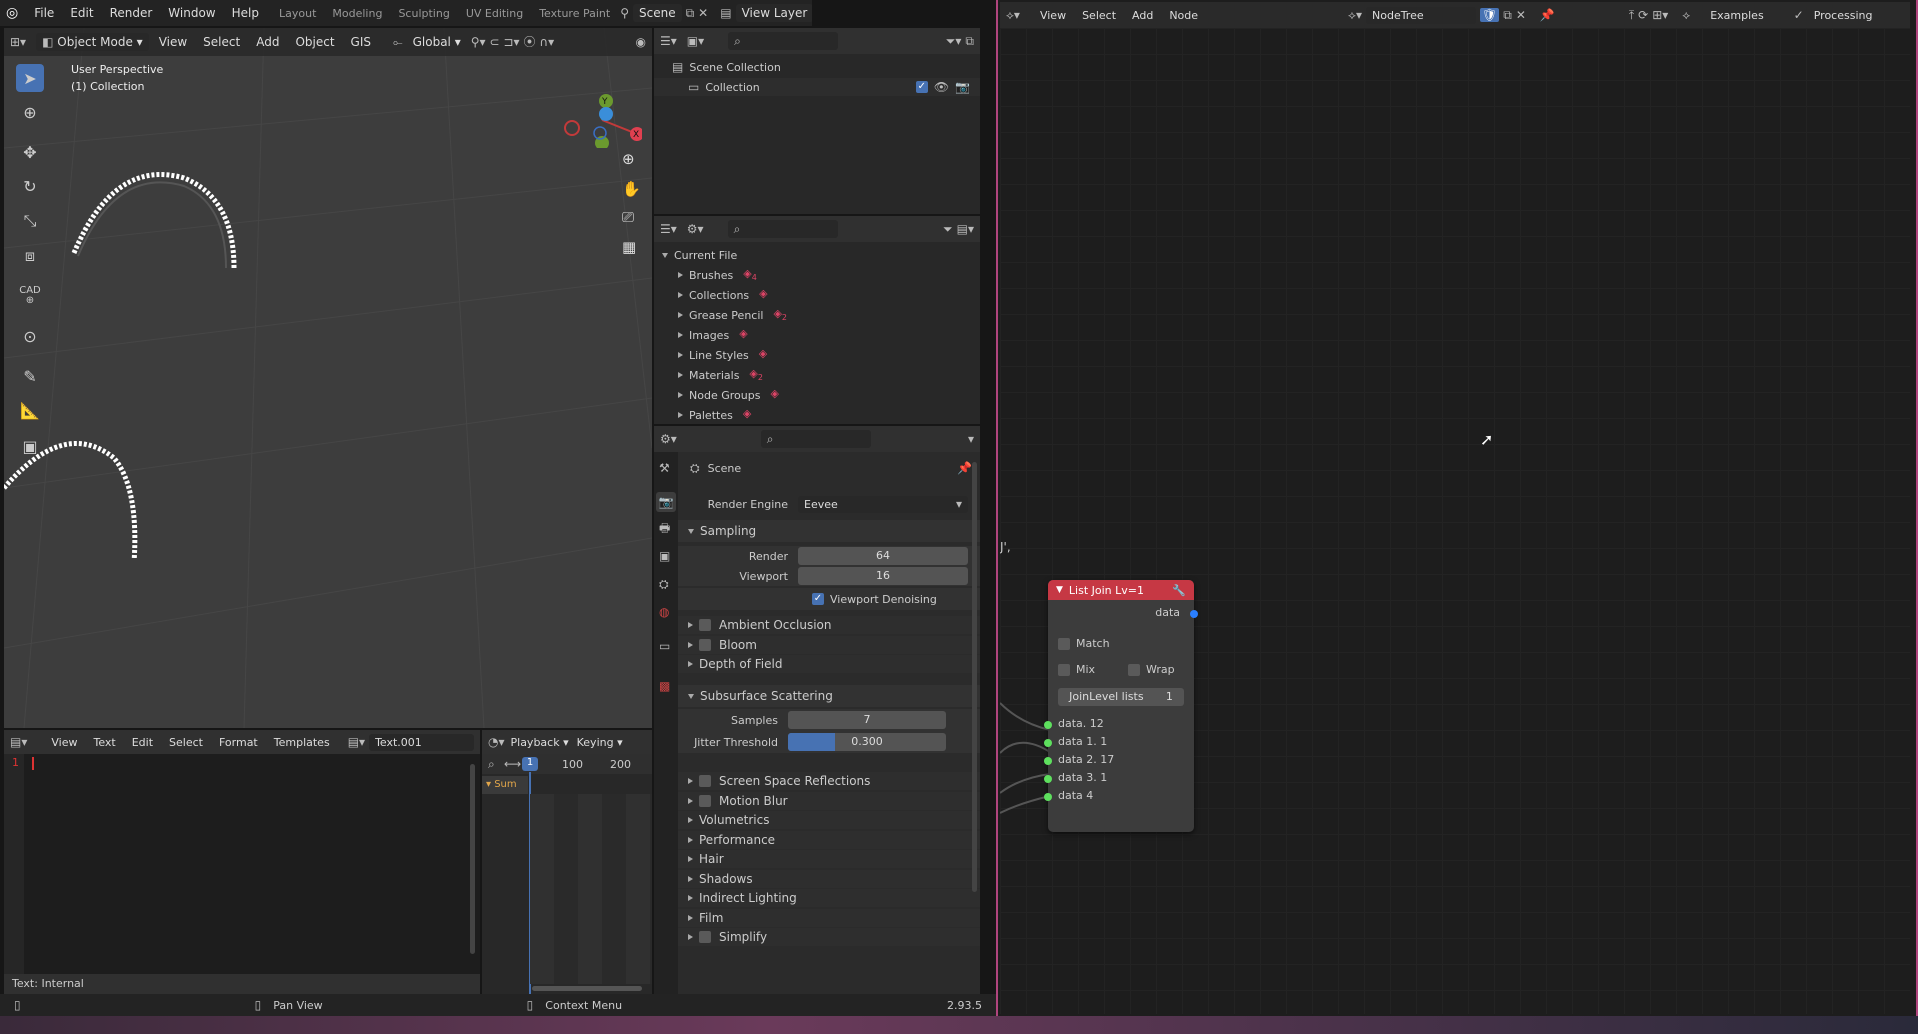  Describe the element at coordinates (1355, 15) in the screenshot. I see `node-tree-type-icon: ⟡▾` at that location.